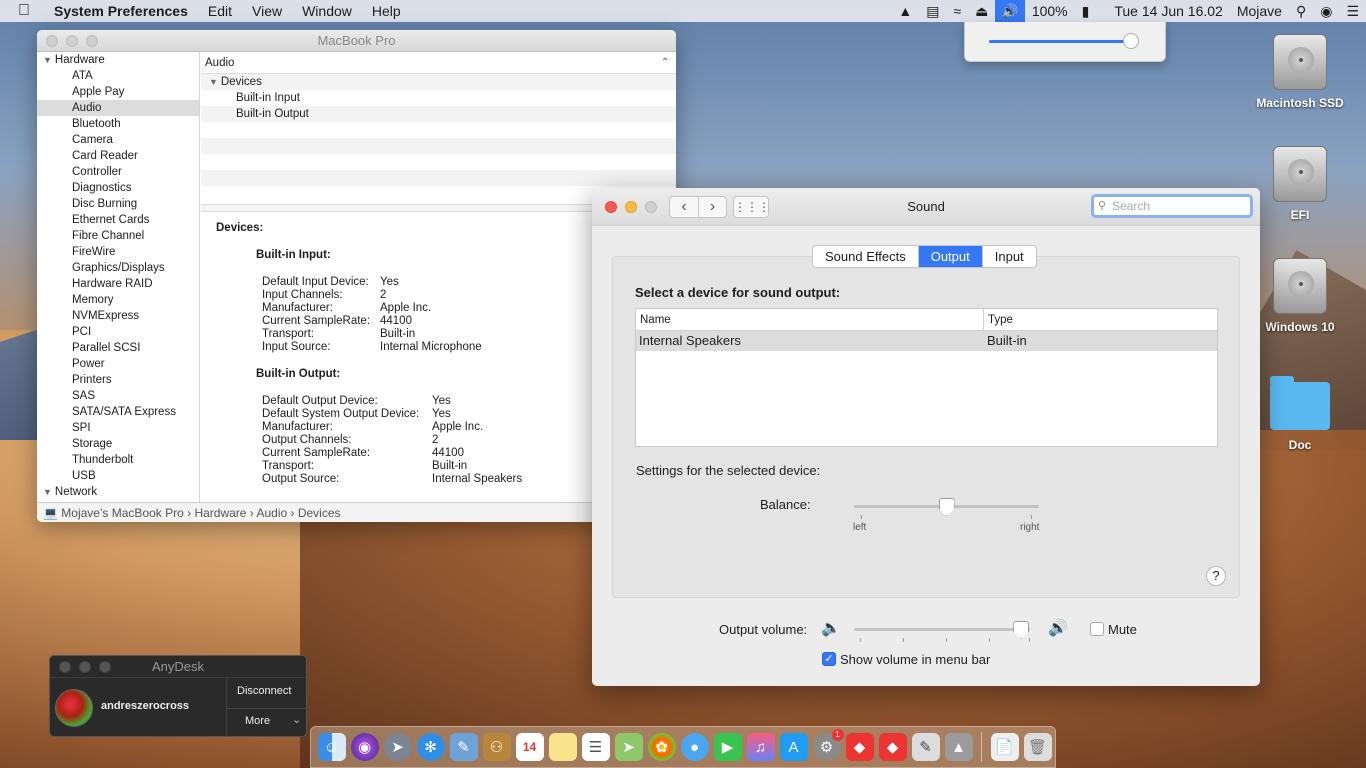 The height and width of the screenshot is (768, 1366). What do you see at coordinates (118, 124) in the screenshot?
I see `sidebar-item-bluetooth: Bluetooth` at bounding box center [118, 124].